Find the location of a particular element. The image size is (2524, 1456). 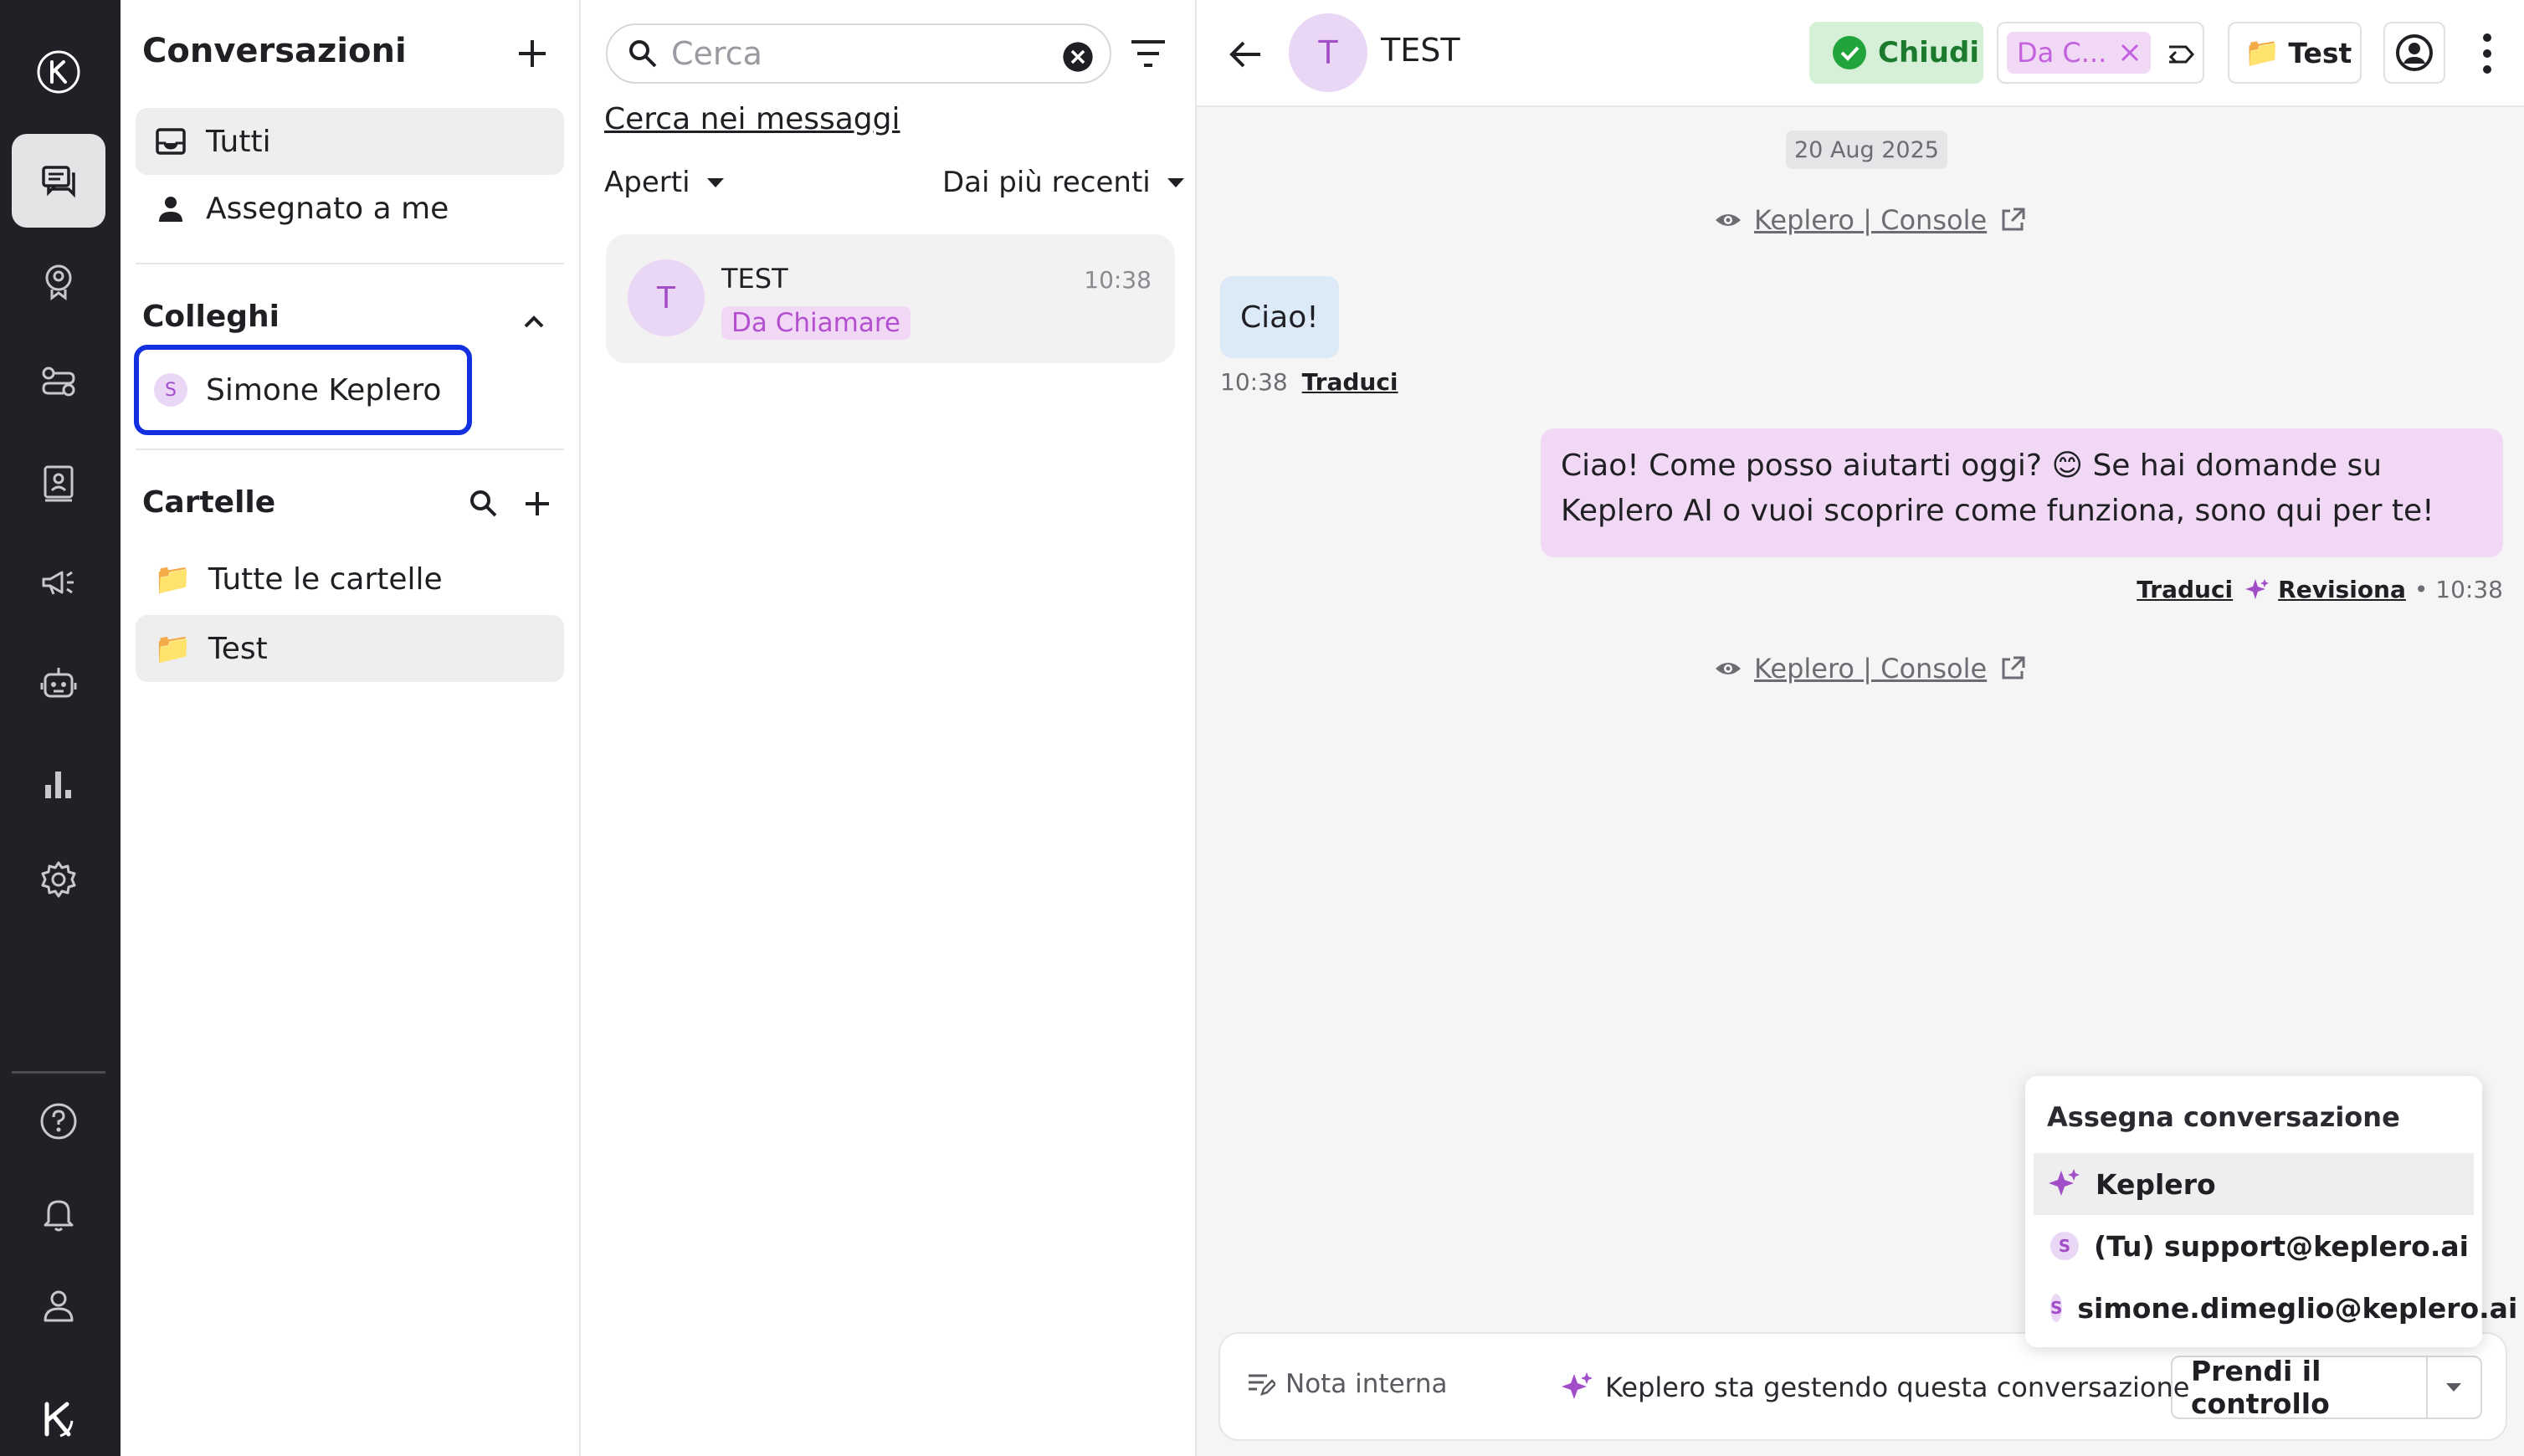

search-input is located at coordinates (863, 54).